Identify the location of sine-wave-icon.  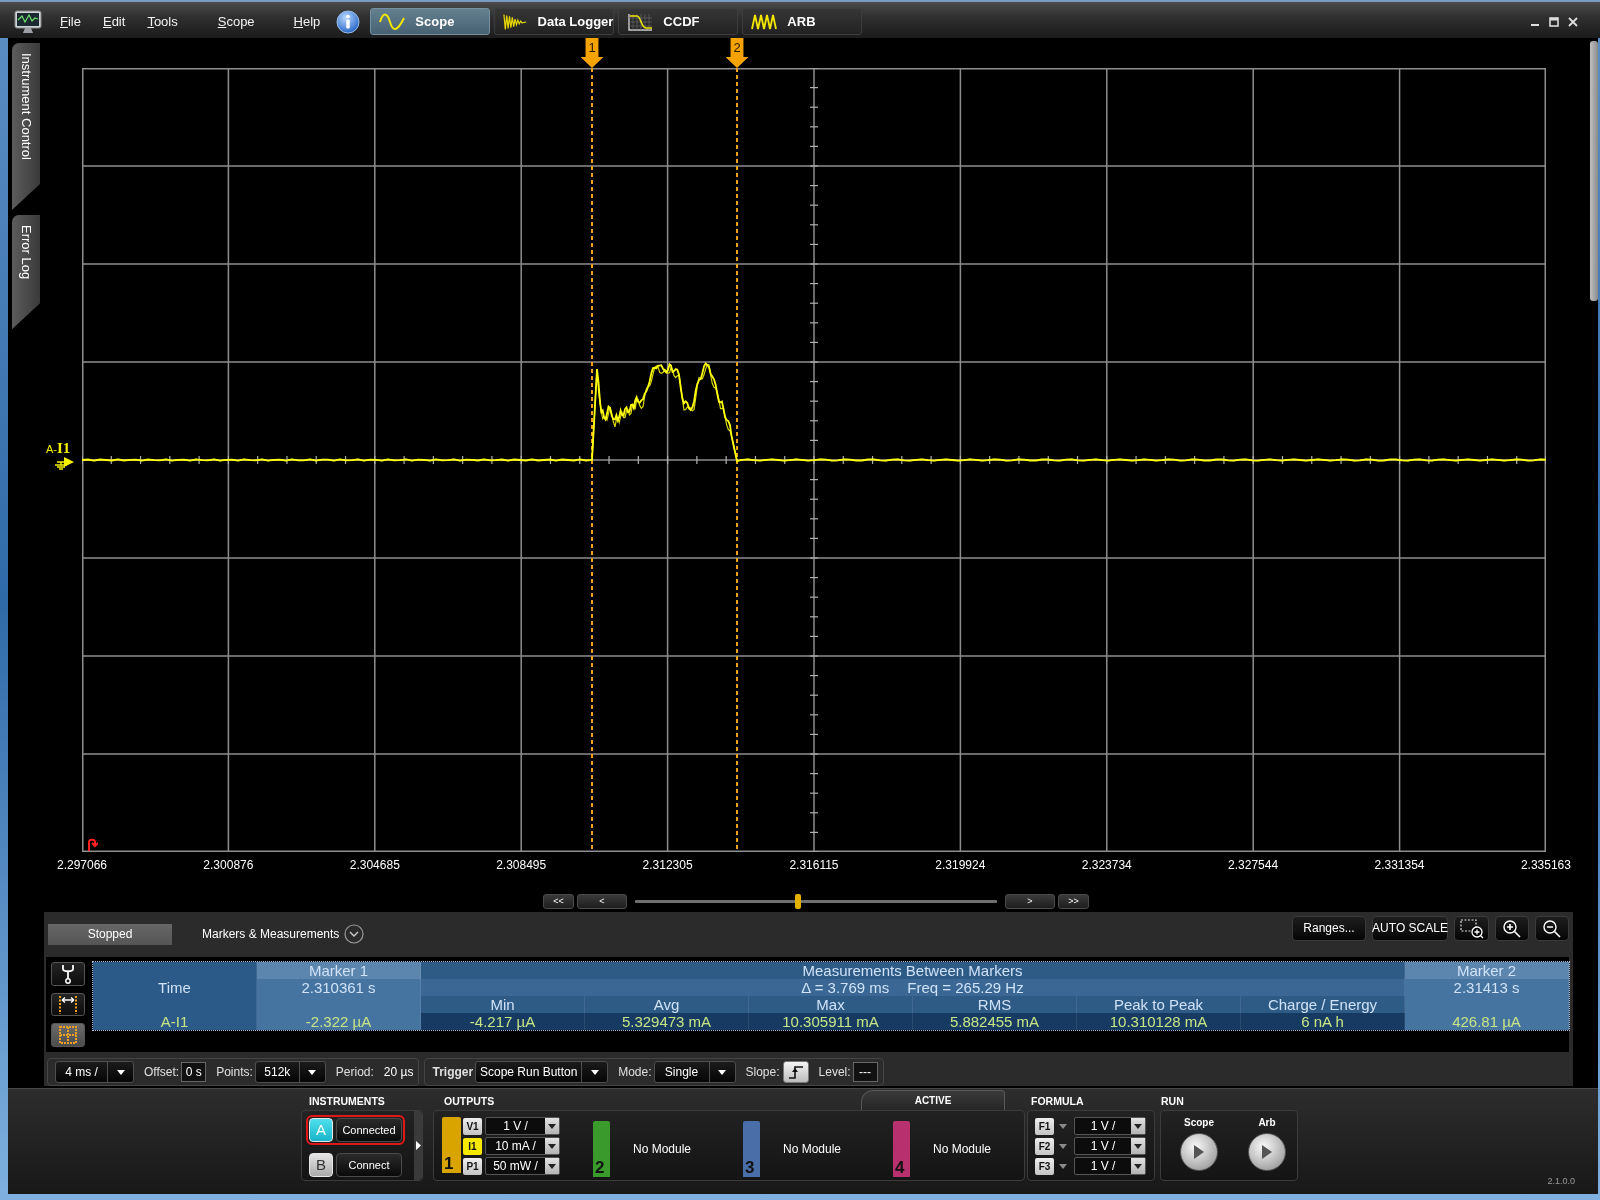
(392, 21).